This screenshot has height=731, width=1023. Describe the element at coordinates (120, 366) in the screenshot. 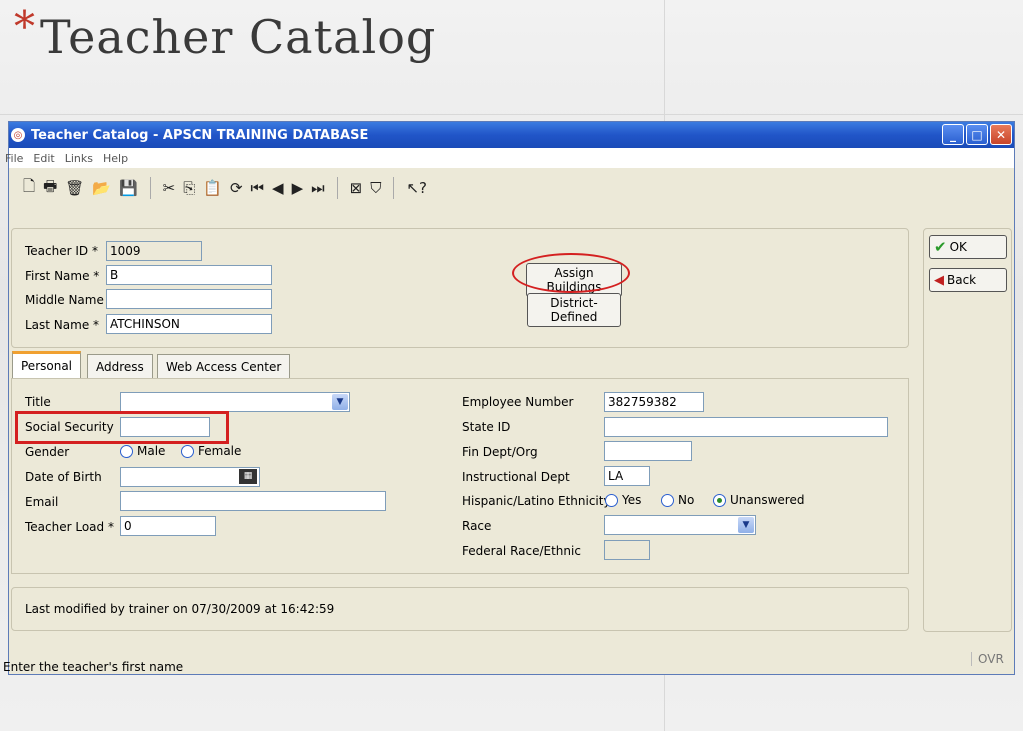

I see `tab-address: Address` at that location.